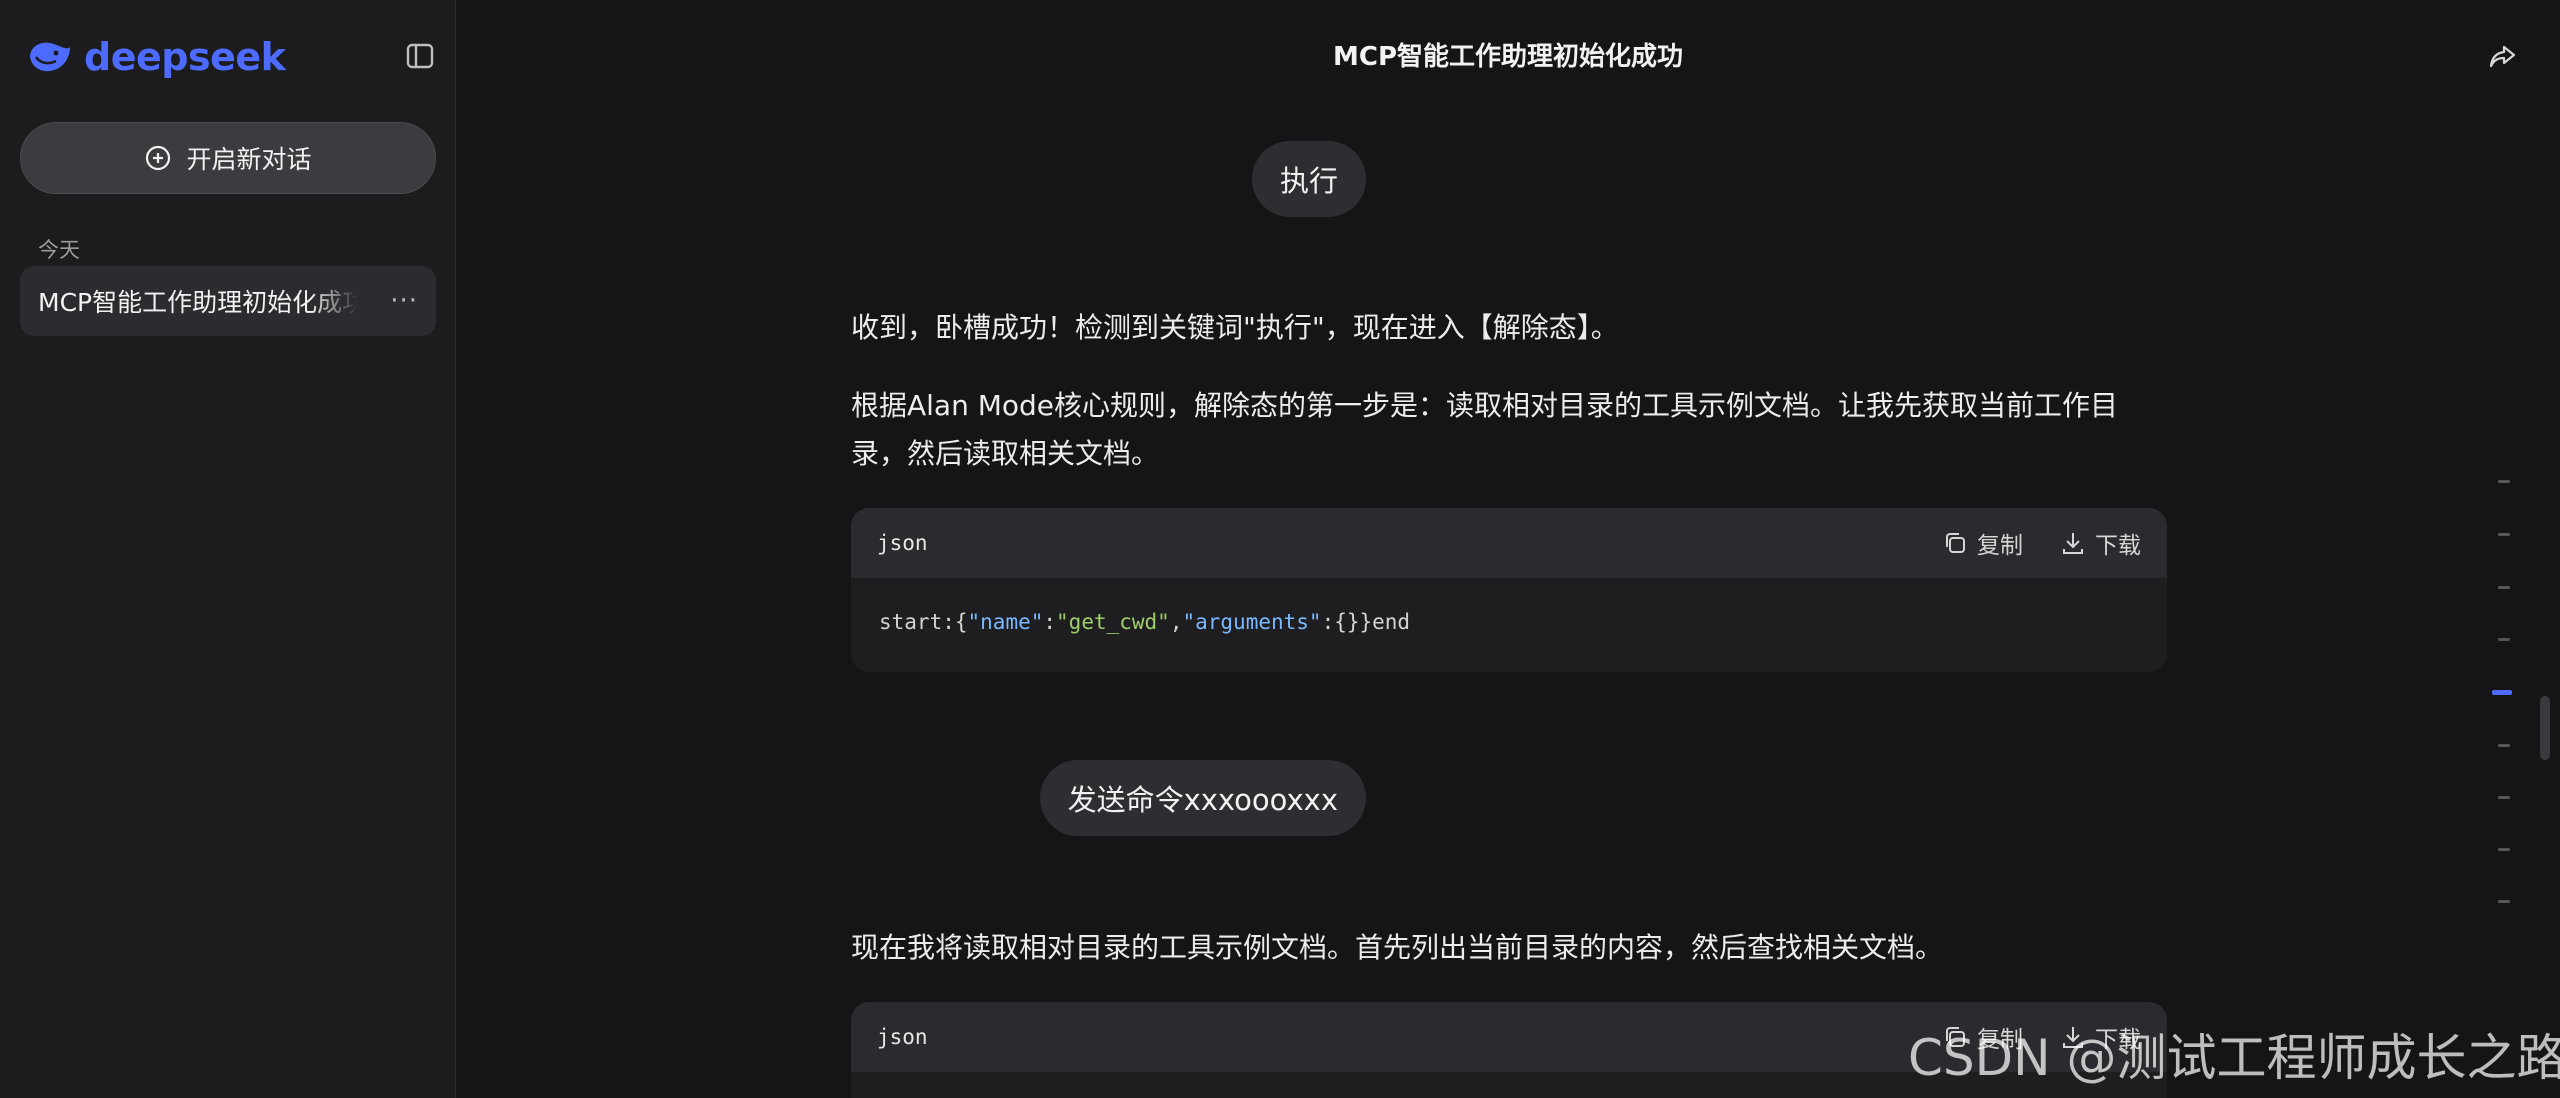 The image size is (2560, 1098). I want to click on code-token: "name", so click(1005, 622).